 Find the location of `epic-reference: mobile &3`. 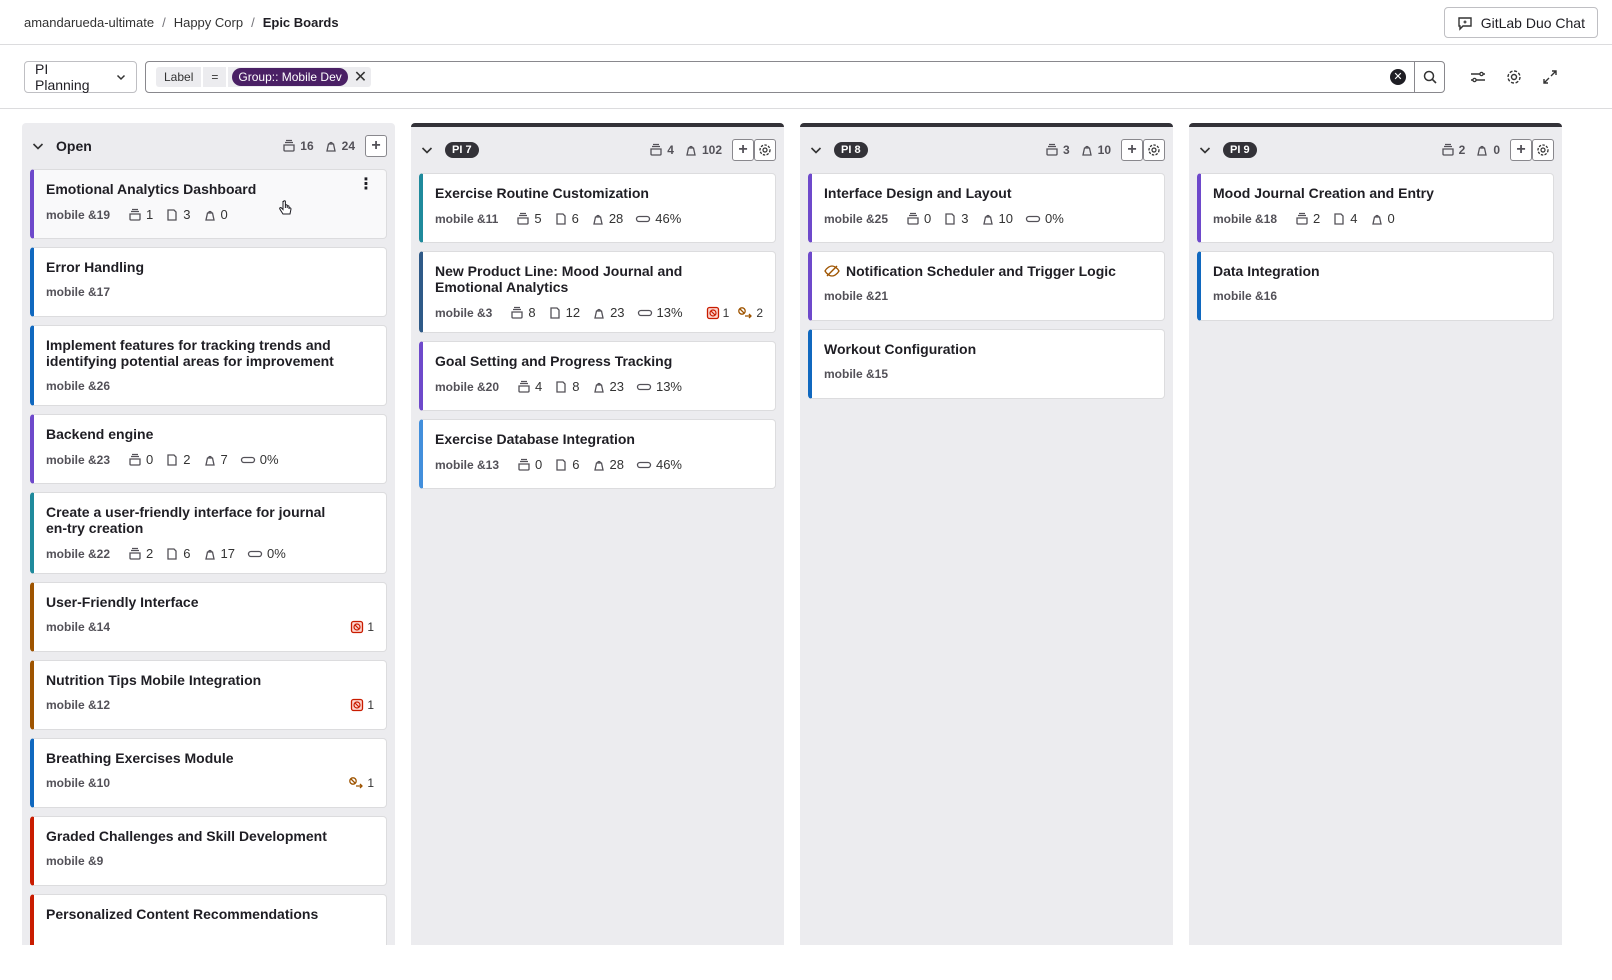

epic-reference: mobile &3 is located at coordinates (463, 313).